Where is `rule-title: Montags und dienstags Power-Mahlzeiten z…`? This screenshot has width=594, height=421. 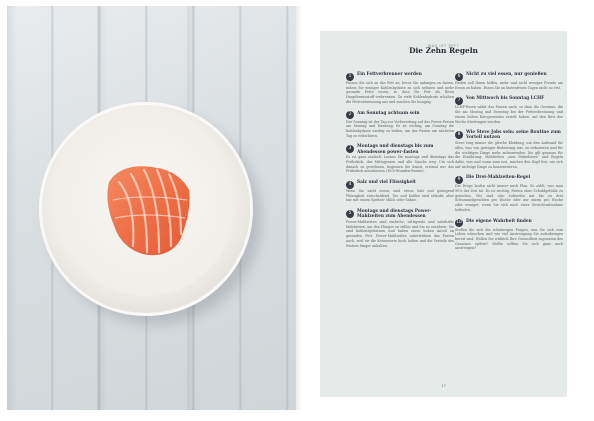 rule-title: Montags und dienstags Power-Mahlzeiten z… is located at coordinates (394, 214).